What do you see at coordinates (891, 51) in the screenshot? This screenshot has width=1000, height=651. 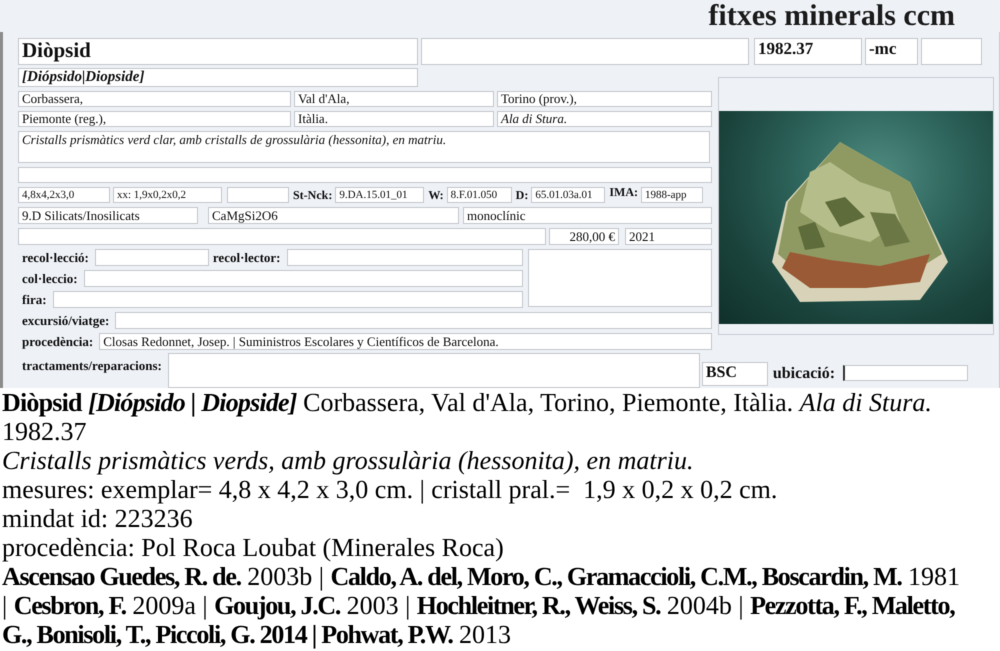 I see `suffix-field: -mc` at bounding box center [891, 51].